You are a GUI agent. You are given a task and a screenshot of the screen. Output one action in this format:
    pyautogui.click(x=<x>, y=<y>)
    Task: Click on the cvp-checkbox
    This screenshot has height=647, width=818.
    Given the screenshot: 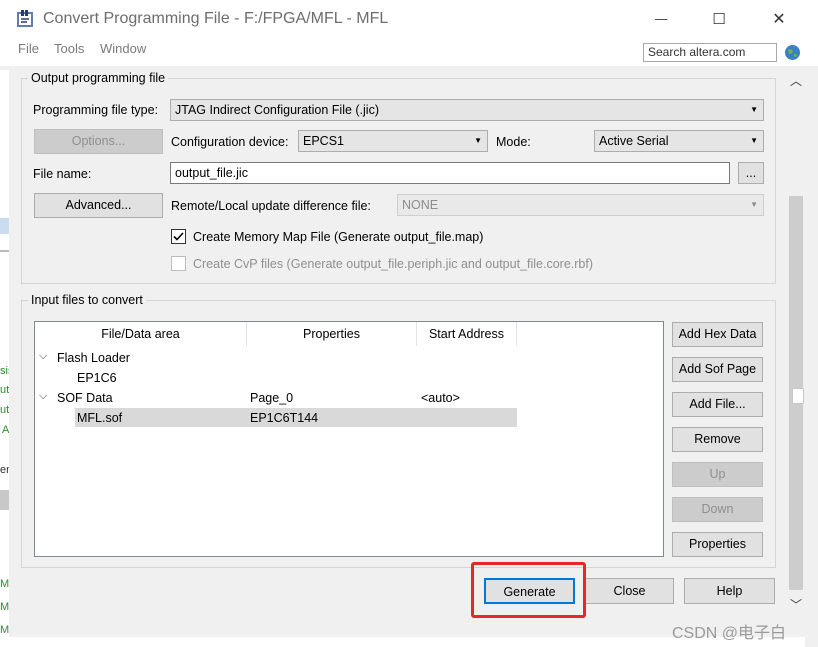 What is the action you would take?
    pyautogui.click(x=178, y=263)
    